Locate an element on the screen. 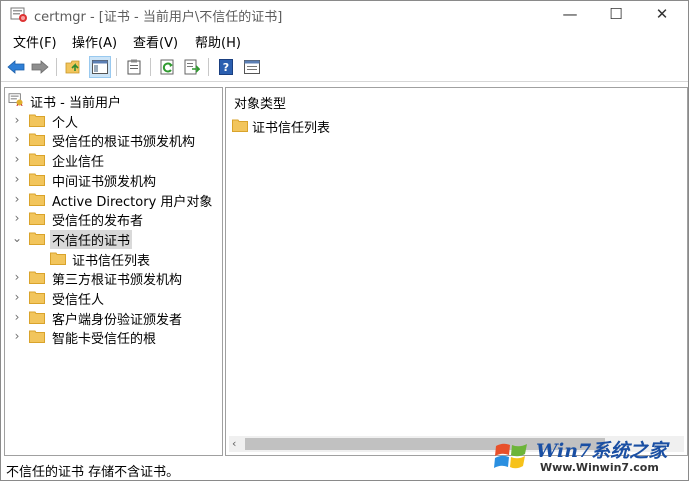  tree-item-label: 中间证书颁发机构 is located at coordinates (104, 182).